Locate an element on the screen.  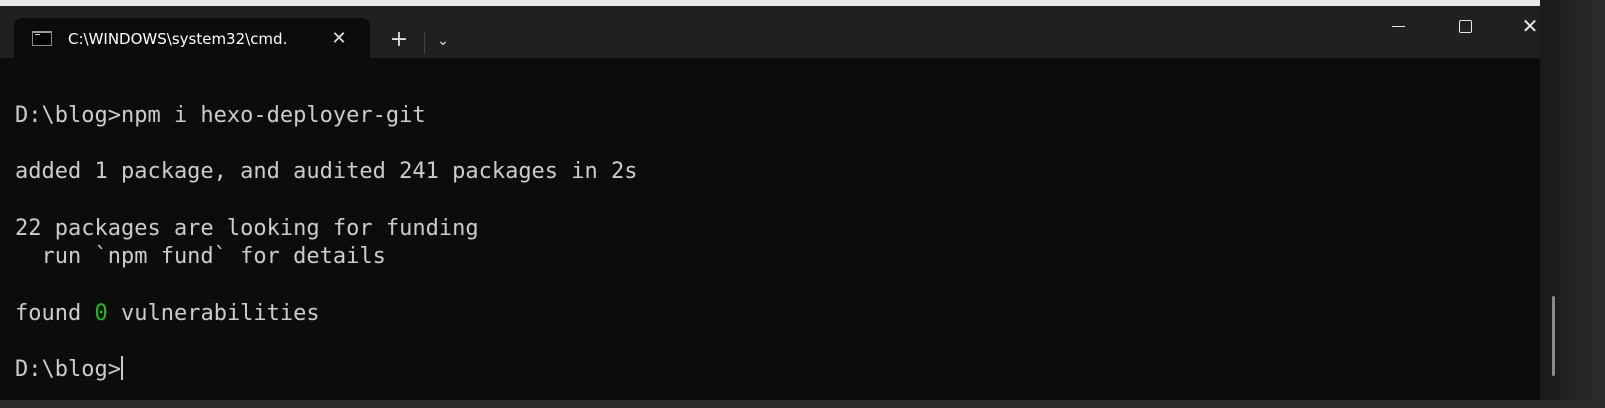
terminal-line: 22 packages are looking for funding is located at coordinates (247, 228).